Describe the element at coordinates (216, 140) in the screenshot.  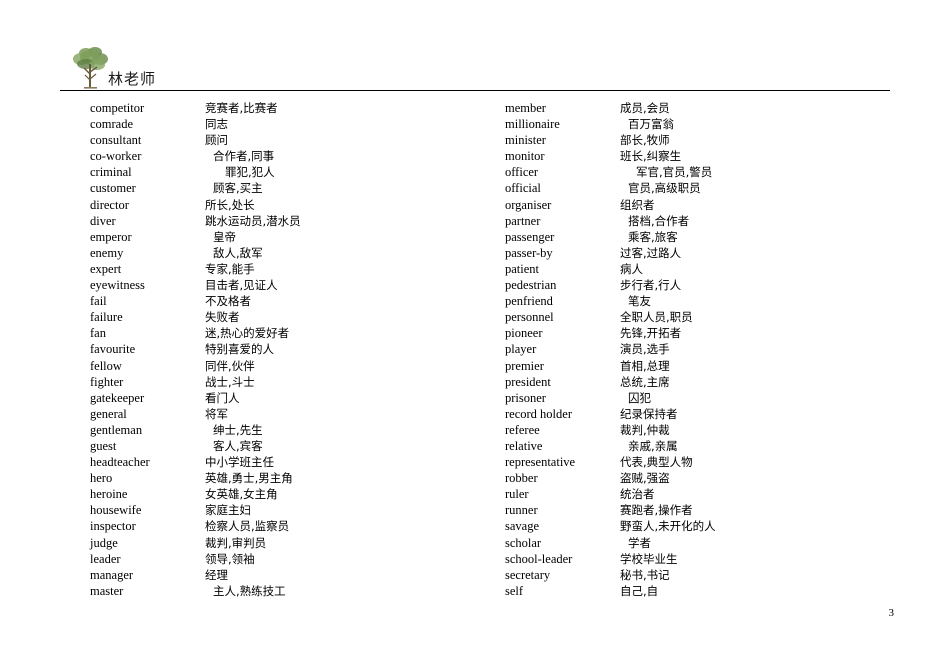
I see `chinese-definition: 顾问` at that location.